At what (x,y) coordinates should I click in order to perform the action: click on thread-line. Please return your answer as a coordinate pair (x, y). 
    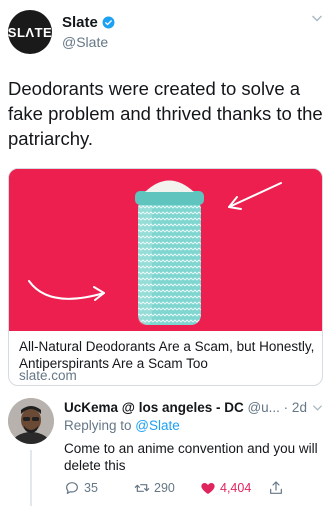
    Looking at the image, I should click on (31, 478).